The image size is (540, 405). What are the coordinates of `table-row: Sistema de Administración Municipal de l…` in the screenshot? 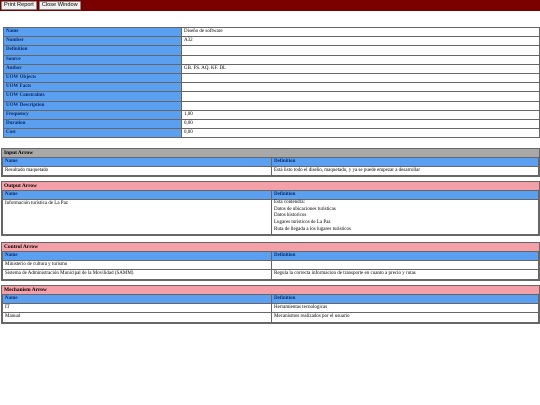 It's located at (270, 274).